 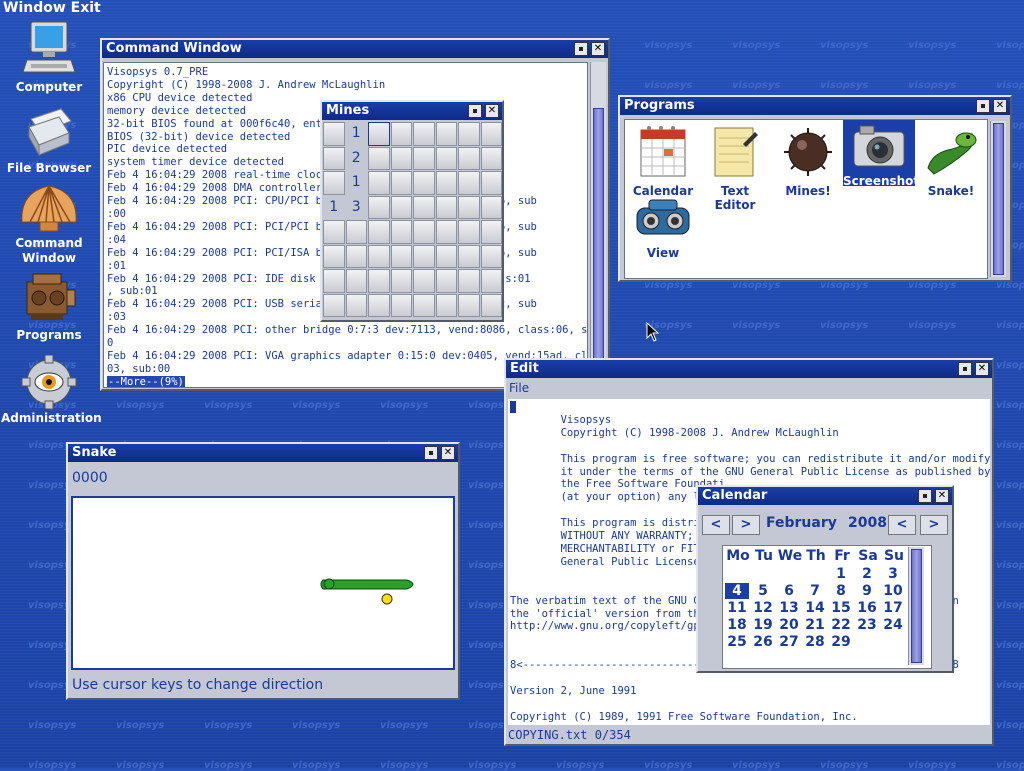 What do you see at coordinates (663, 228) in the screenshot?
I see `program-view: View` at bounding box center [663, 228].